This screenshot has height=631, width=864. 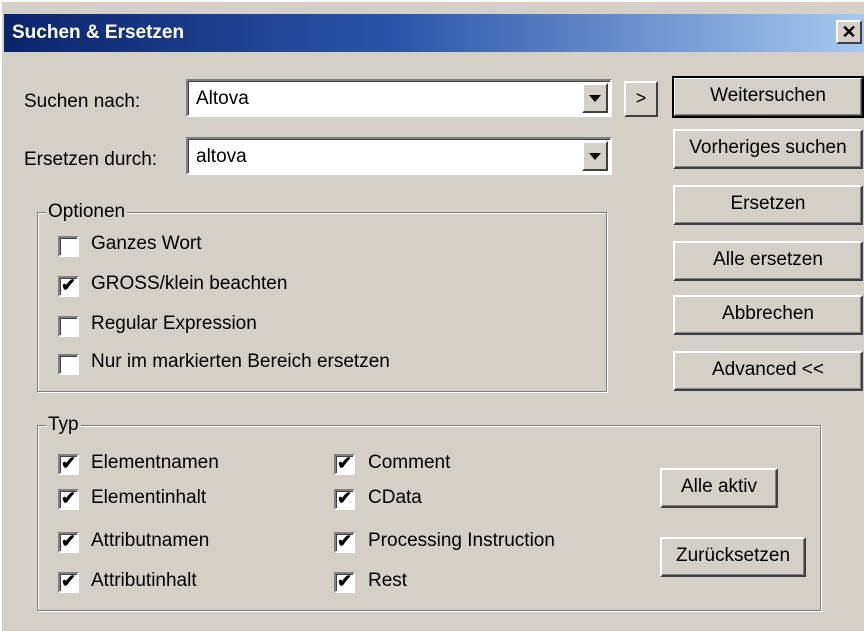 What do you see at coordinates (641, 99) in the screenshot?
I see `regex-menu-button: >` at bounding box center [641, 99].